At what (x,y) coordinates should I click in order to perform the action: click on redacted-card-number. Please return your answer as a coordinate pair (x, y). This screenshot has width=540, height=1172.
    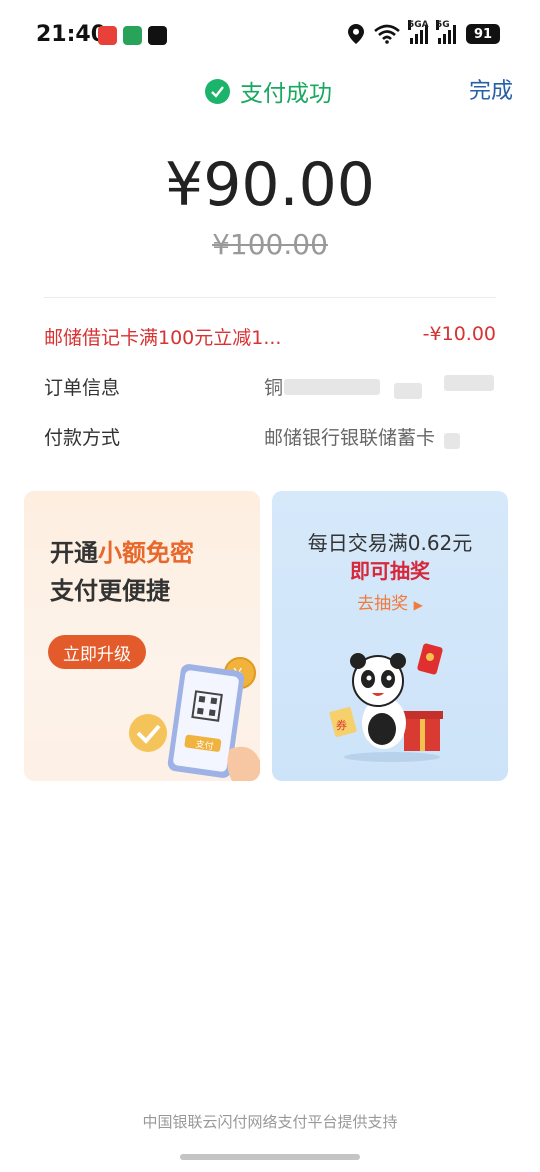
    Looking at the image, I should click on (452, 441).